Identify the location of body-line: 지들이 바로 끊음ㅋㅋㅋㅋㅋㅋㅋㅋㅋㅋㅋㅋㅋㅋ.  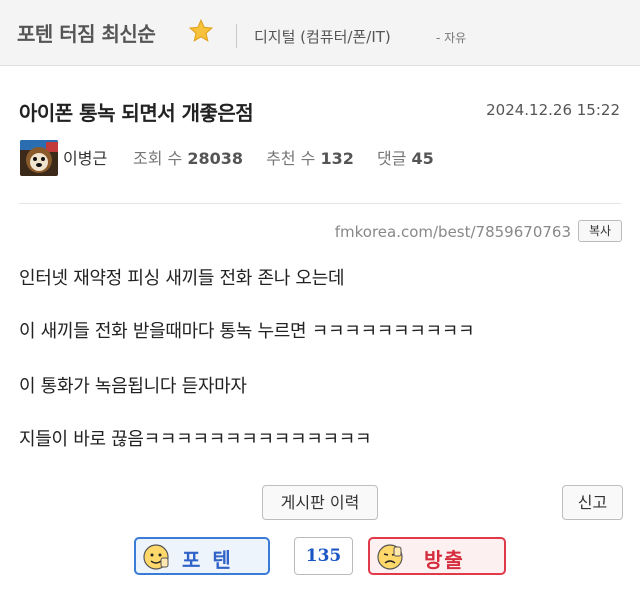
(195, 439).